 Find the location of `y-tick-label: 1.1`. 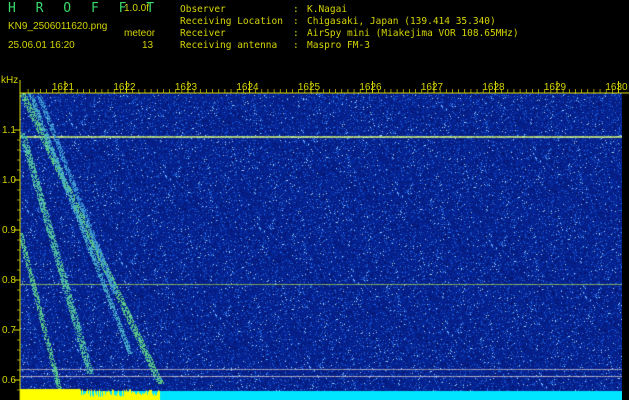

y-tick-label: 1.1 is located at coordinates (9, 130).